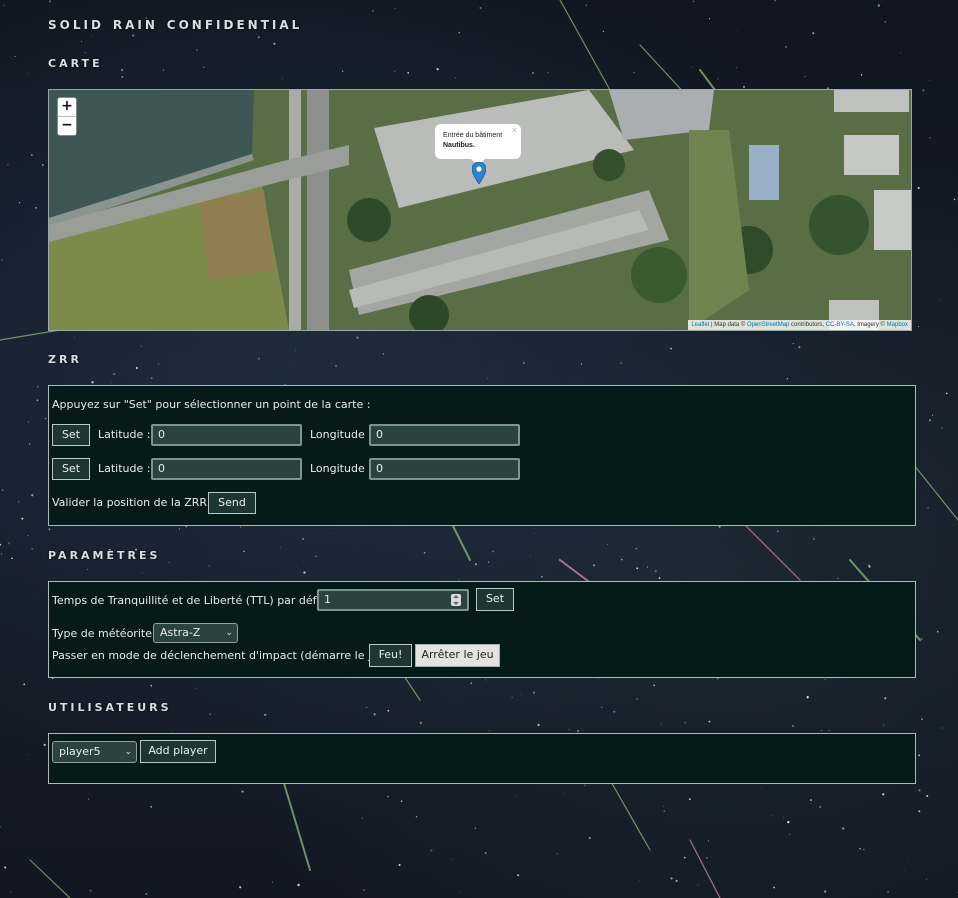 This screenshot has height=898, width=958. What do you see at coordinates (226, 435) in the screenshot?
I see `lat1-input: 0` at bounding box center [226, 435].